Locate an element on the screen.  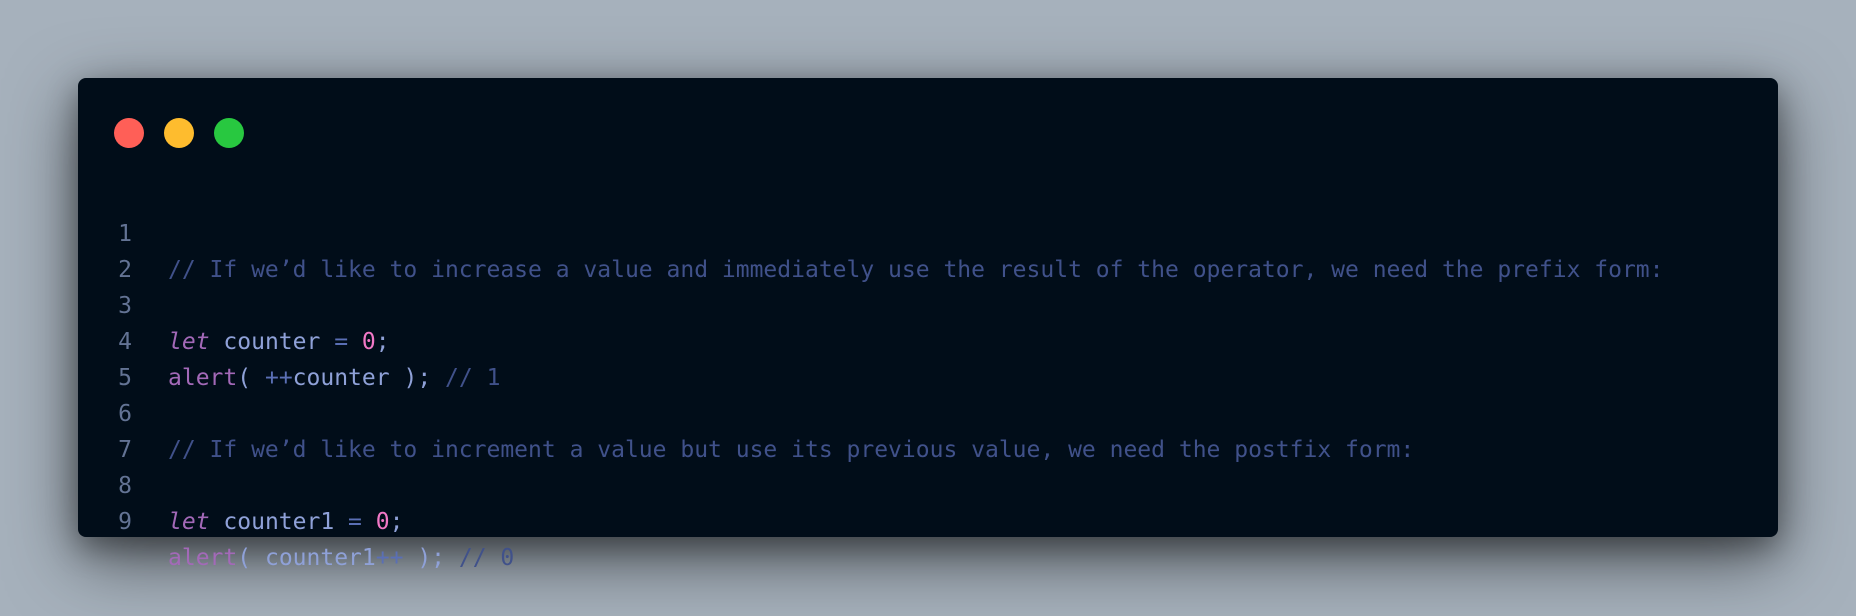
paren-token: ( is located at coordinates (244, 558).